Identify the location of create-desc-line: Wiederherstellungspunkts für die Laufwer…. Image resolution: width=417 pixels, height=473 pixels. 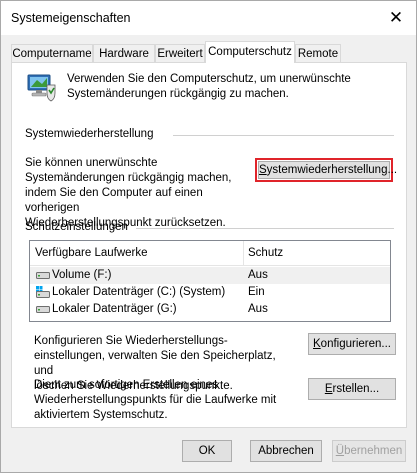
(155, 400).